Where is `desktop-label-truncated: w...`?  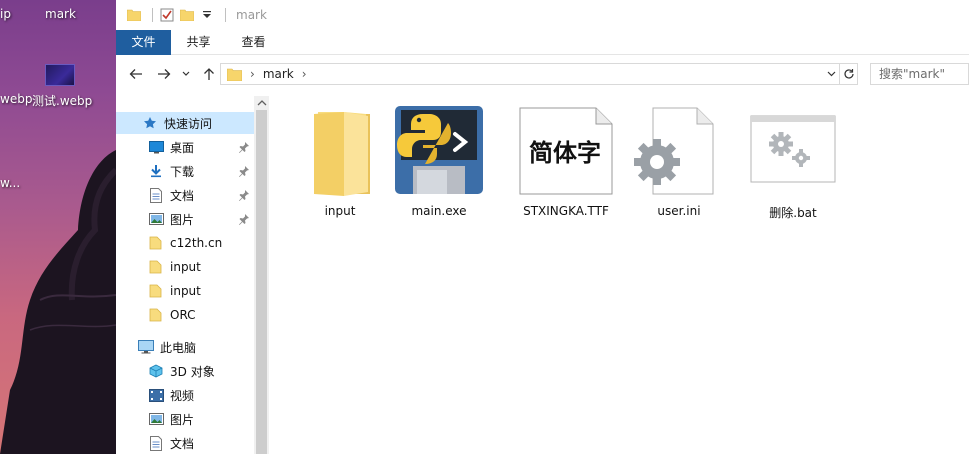 desktop-label-truncated: w... is located at coordinates (10, 183).